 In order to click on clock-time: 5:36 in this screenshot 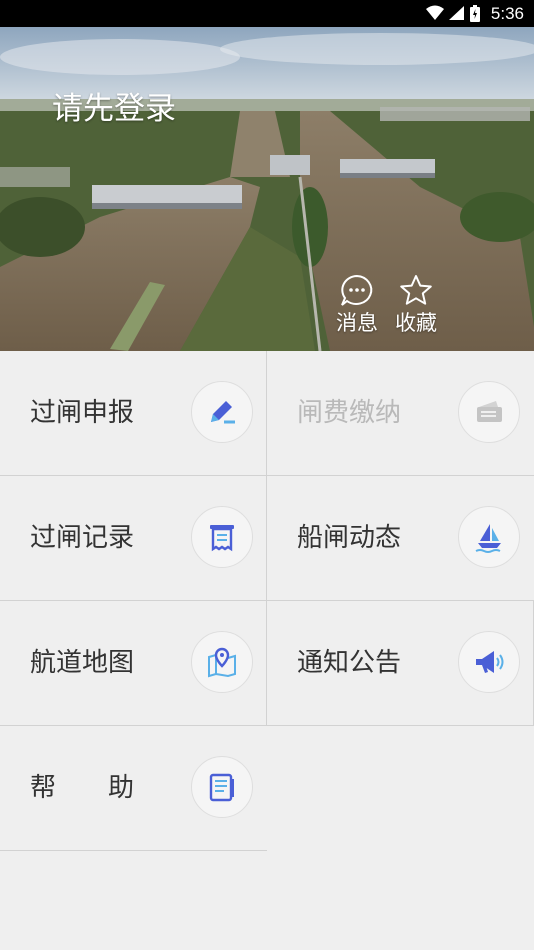, I will do `click(507, 13)`.